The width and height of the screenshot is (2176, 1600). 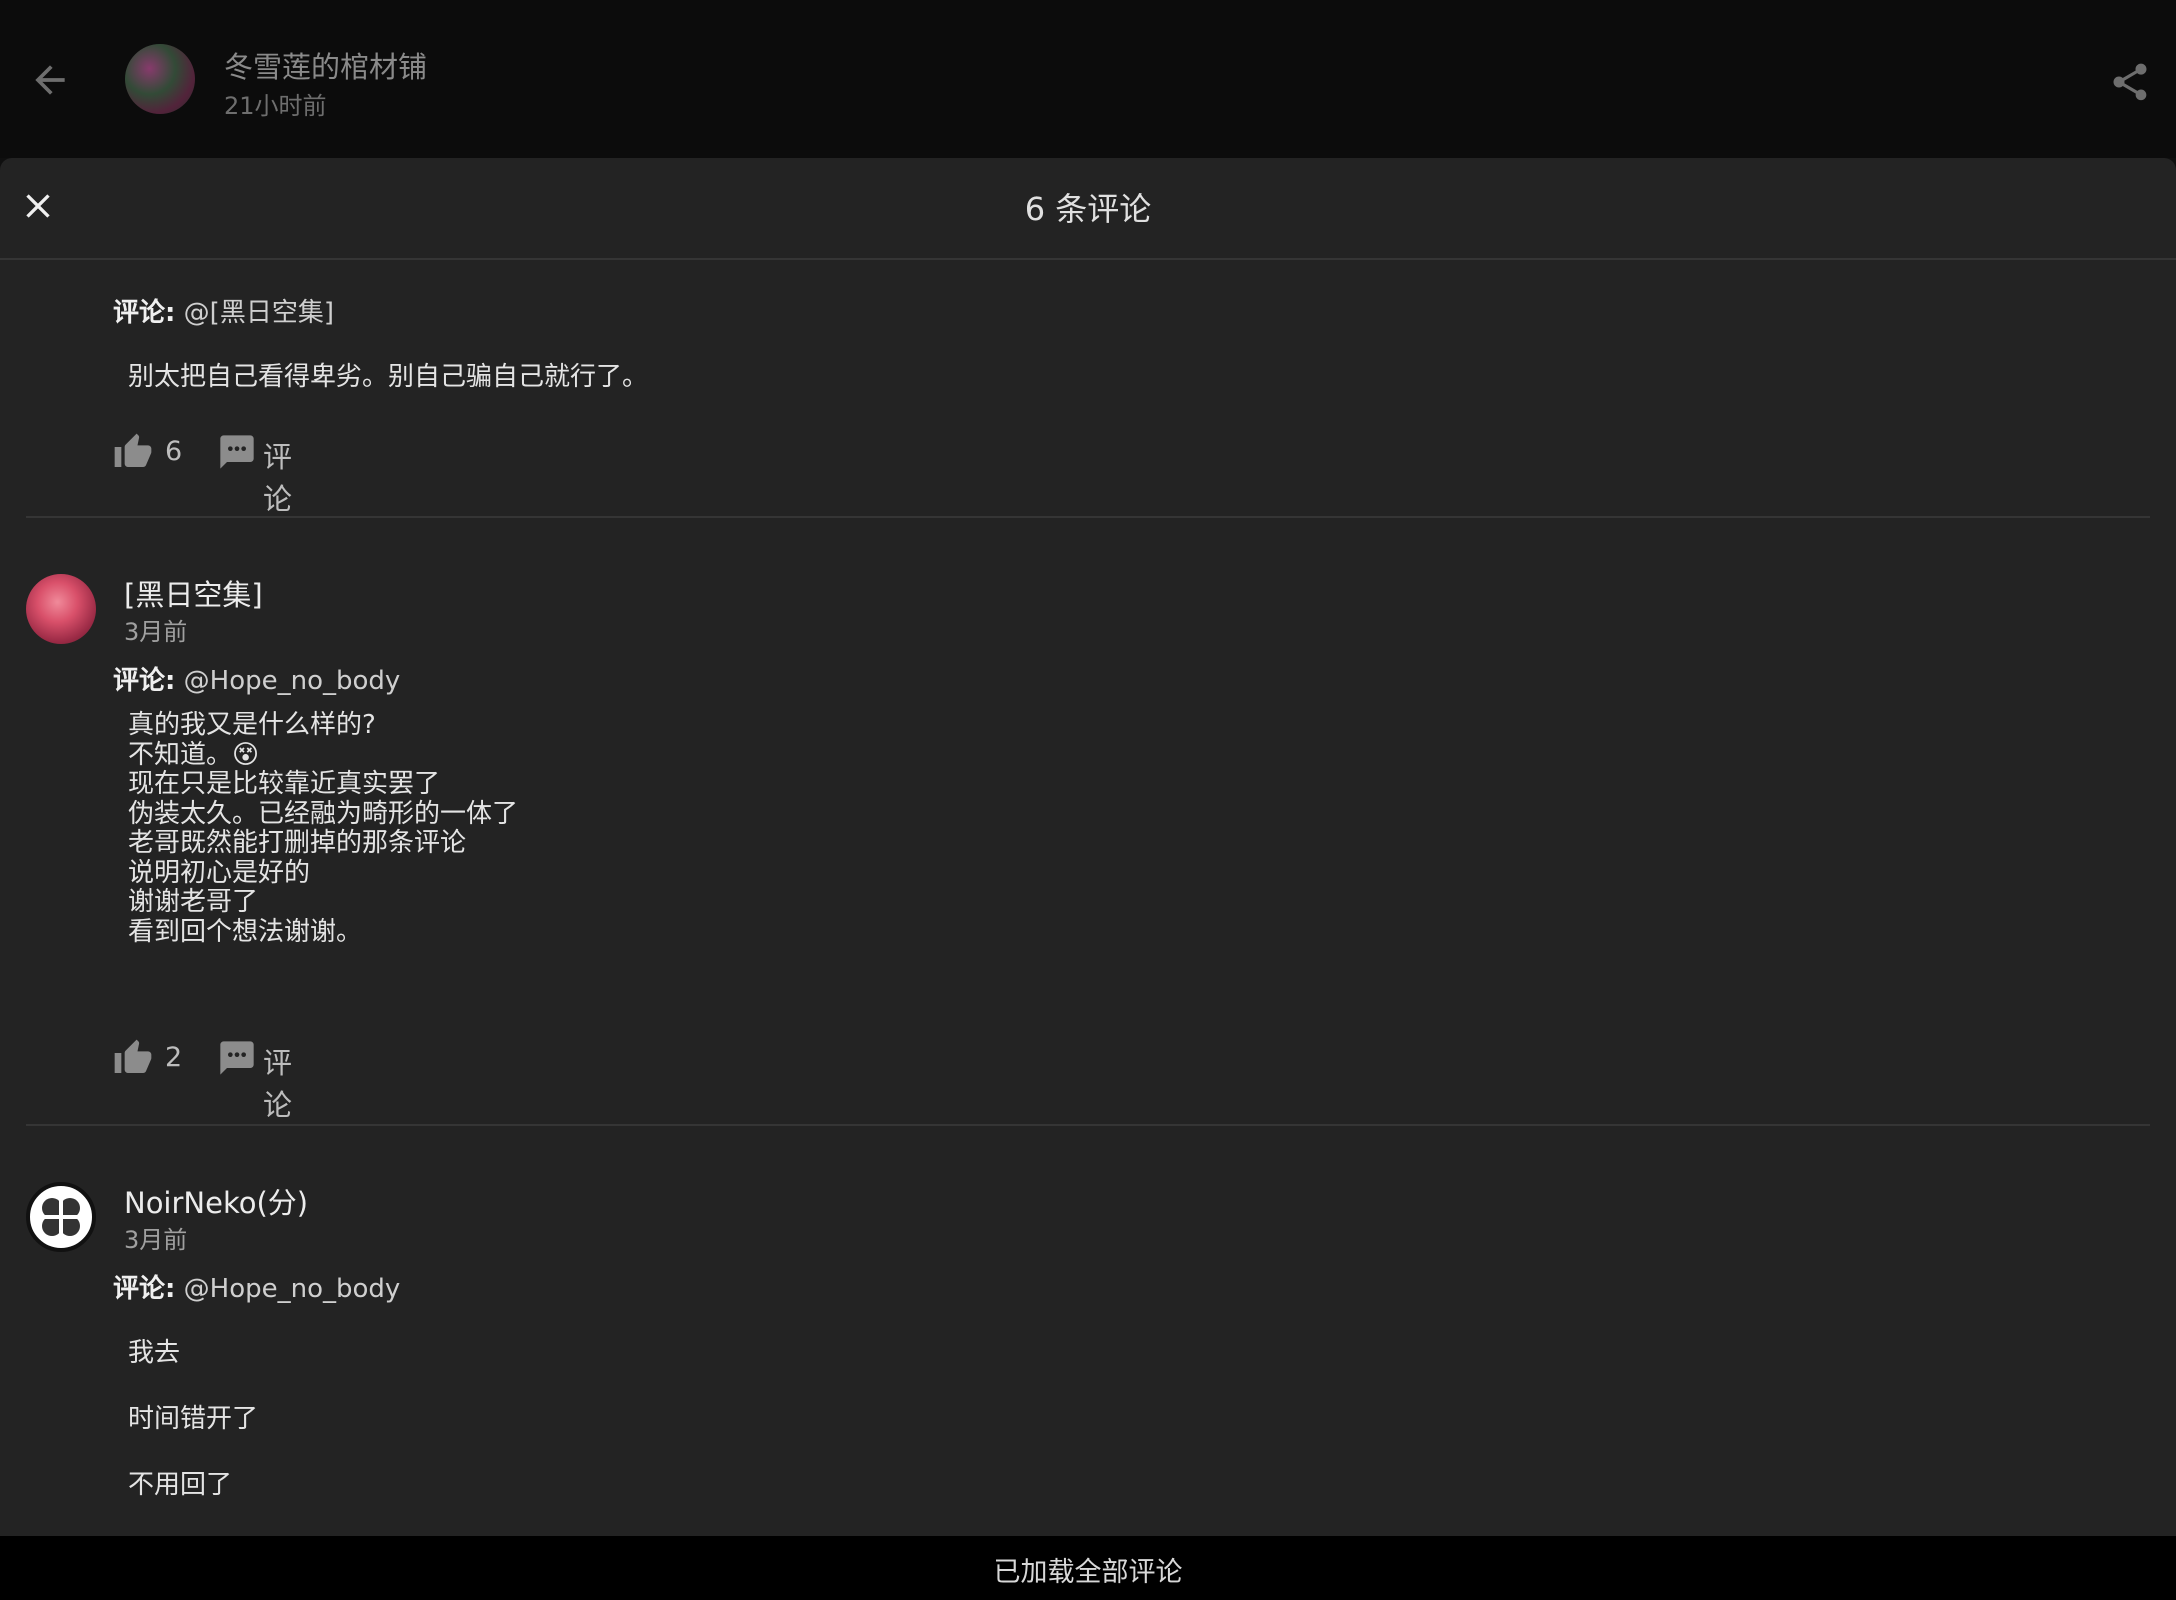 I want to click on reply-target: @[黑日空集], so click(x=259, y=313).